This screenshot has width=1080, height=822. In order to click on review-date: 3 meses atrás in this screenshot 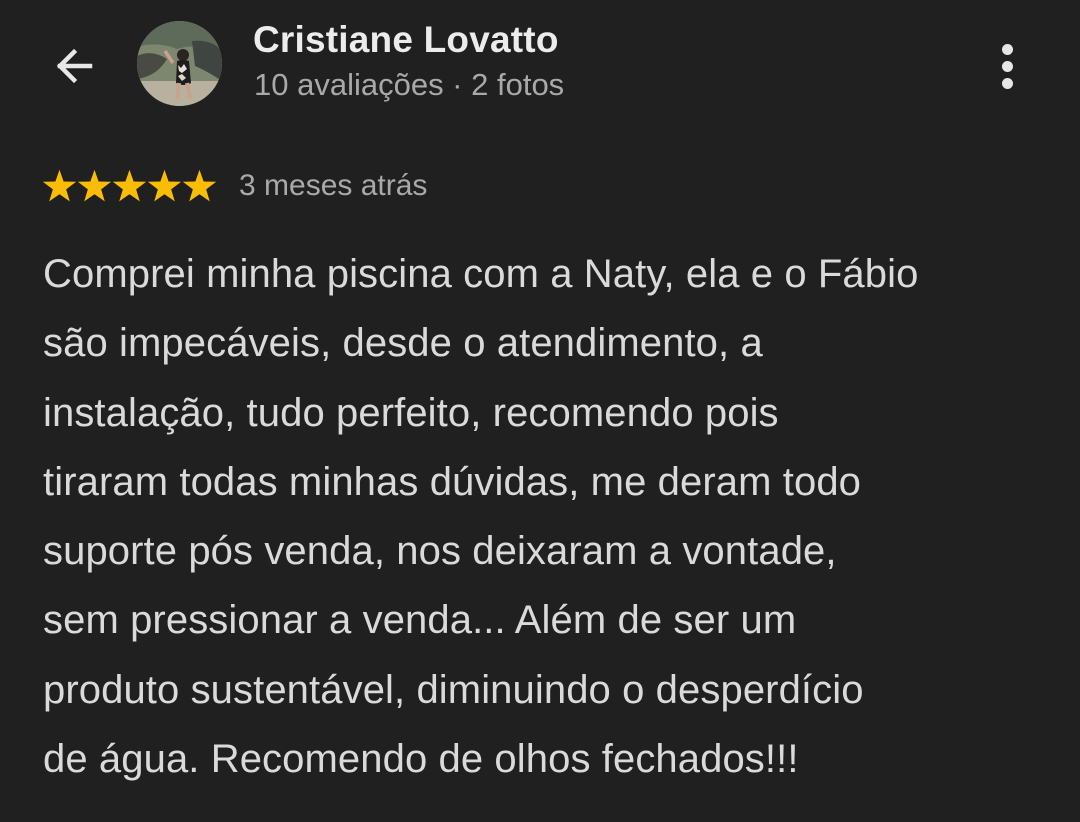, I will do `click(333, 185)`.